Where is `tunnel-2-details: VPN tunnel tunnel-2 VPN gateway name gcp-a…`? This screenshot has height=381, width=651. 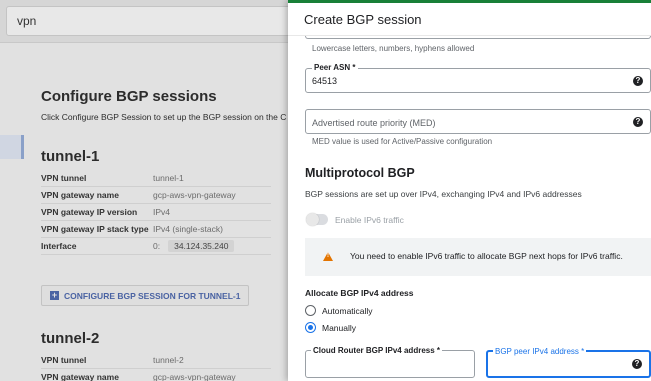
tunnel-2-details: VPN tunnel tunnel-2 VPN gateway name gcp-a… is located at coordinates (156, 366).